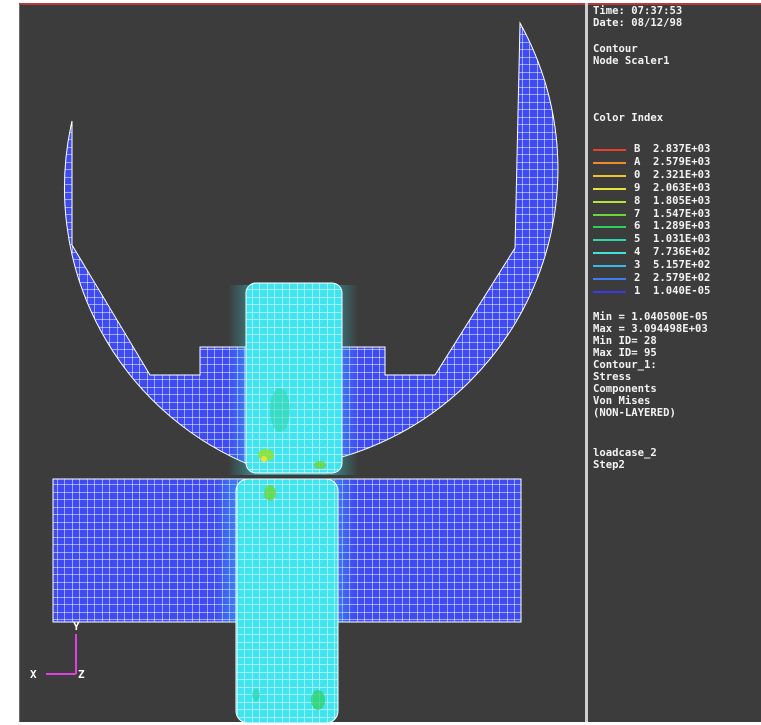  Describe the element at coordinates (637, 265) in the screenshot. I see `legend-index: 3` at that location.